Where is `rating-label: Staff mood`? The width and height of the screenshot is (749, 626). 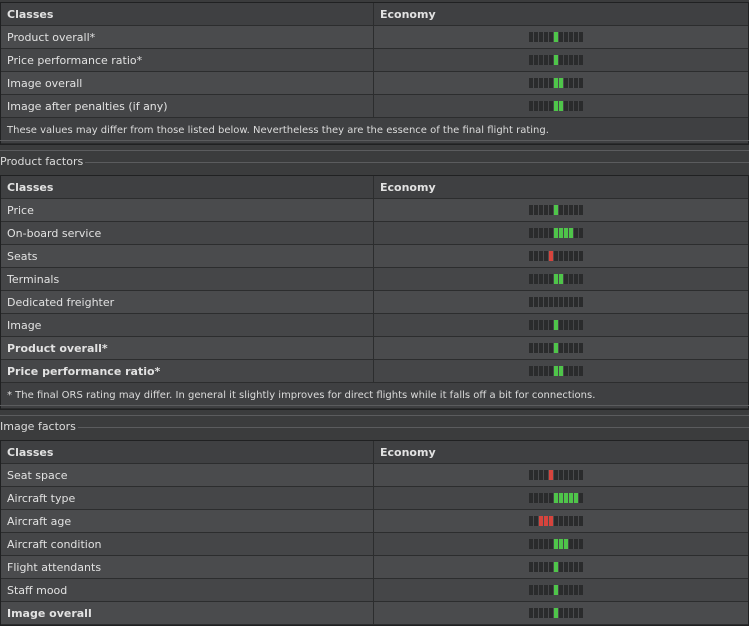 rating-label: Staff mood is located at coordinates (187, 590).